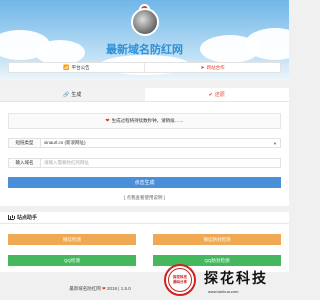 This screenshot has height=300, width=320. I want to click on domain-input-row: 输入域名 请输入需要防红的网址, so click(144, 163).